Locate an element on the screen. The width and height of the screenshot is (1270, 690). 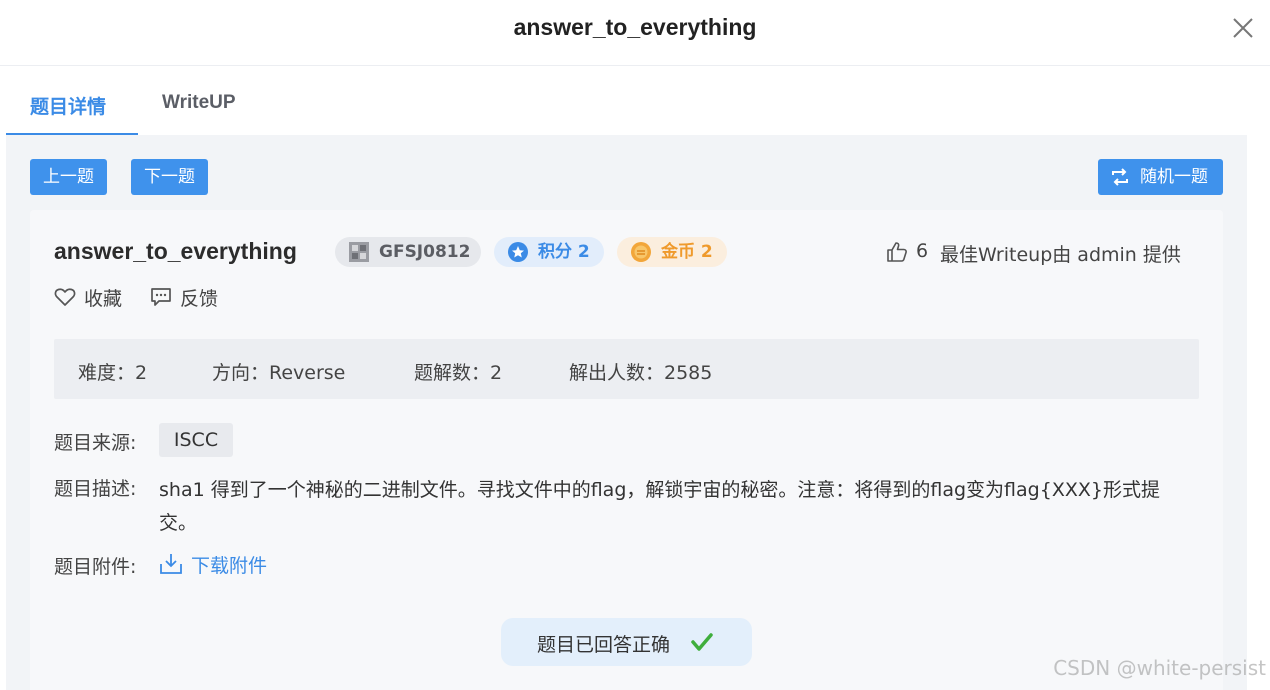
tab-bar: 题目详情 WriteUP is located at coordinates (638, 101).